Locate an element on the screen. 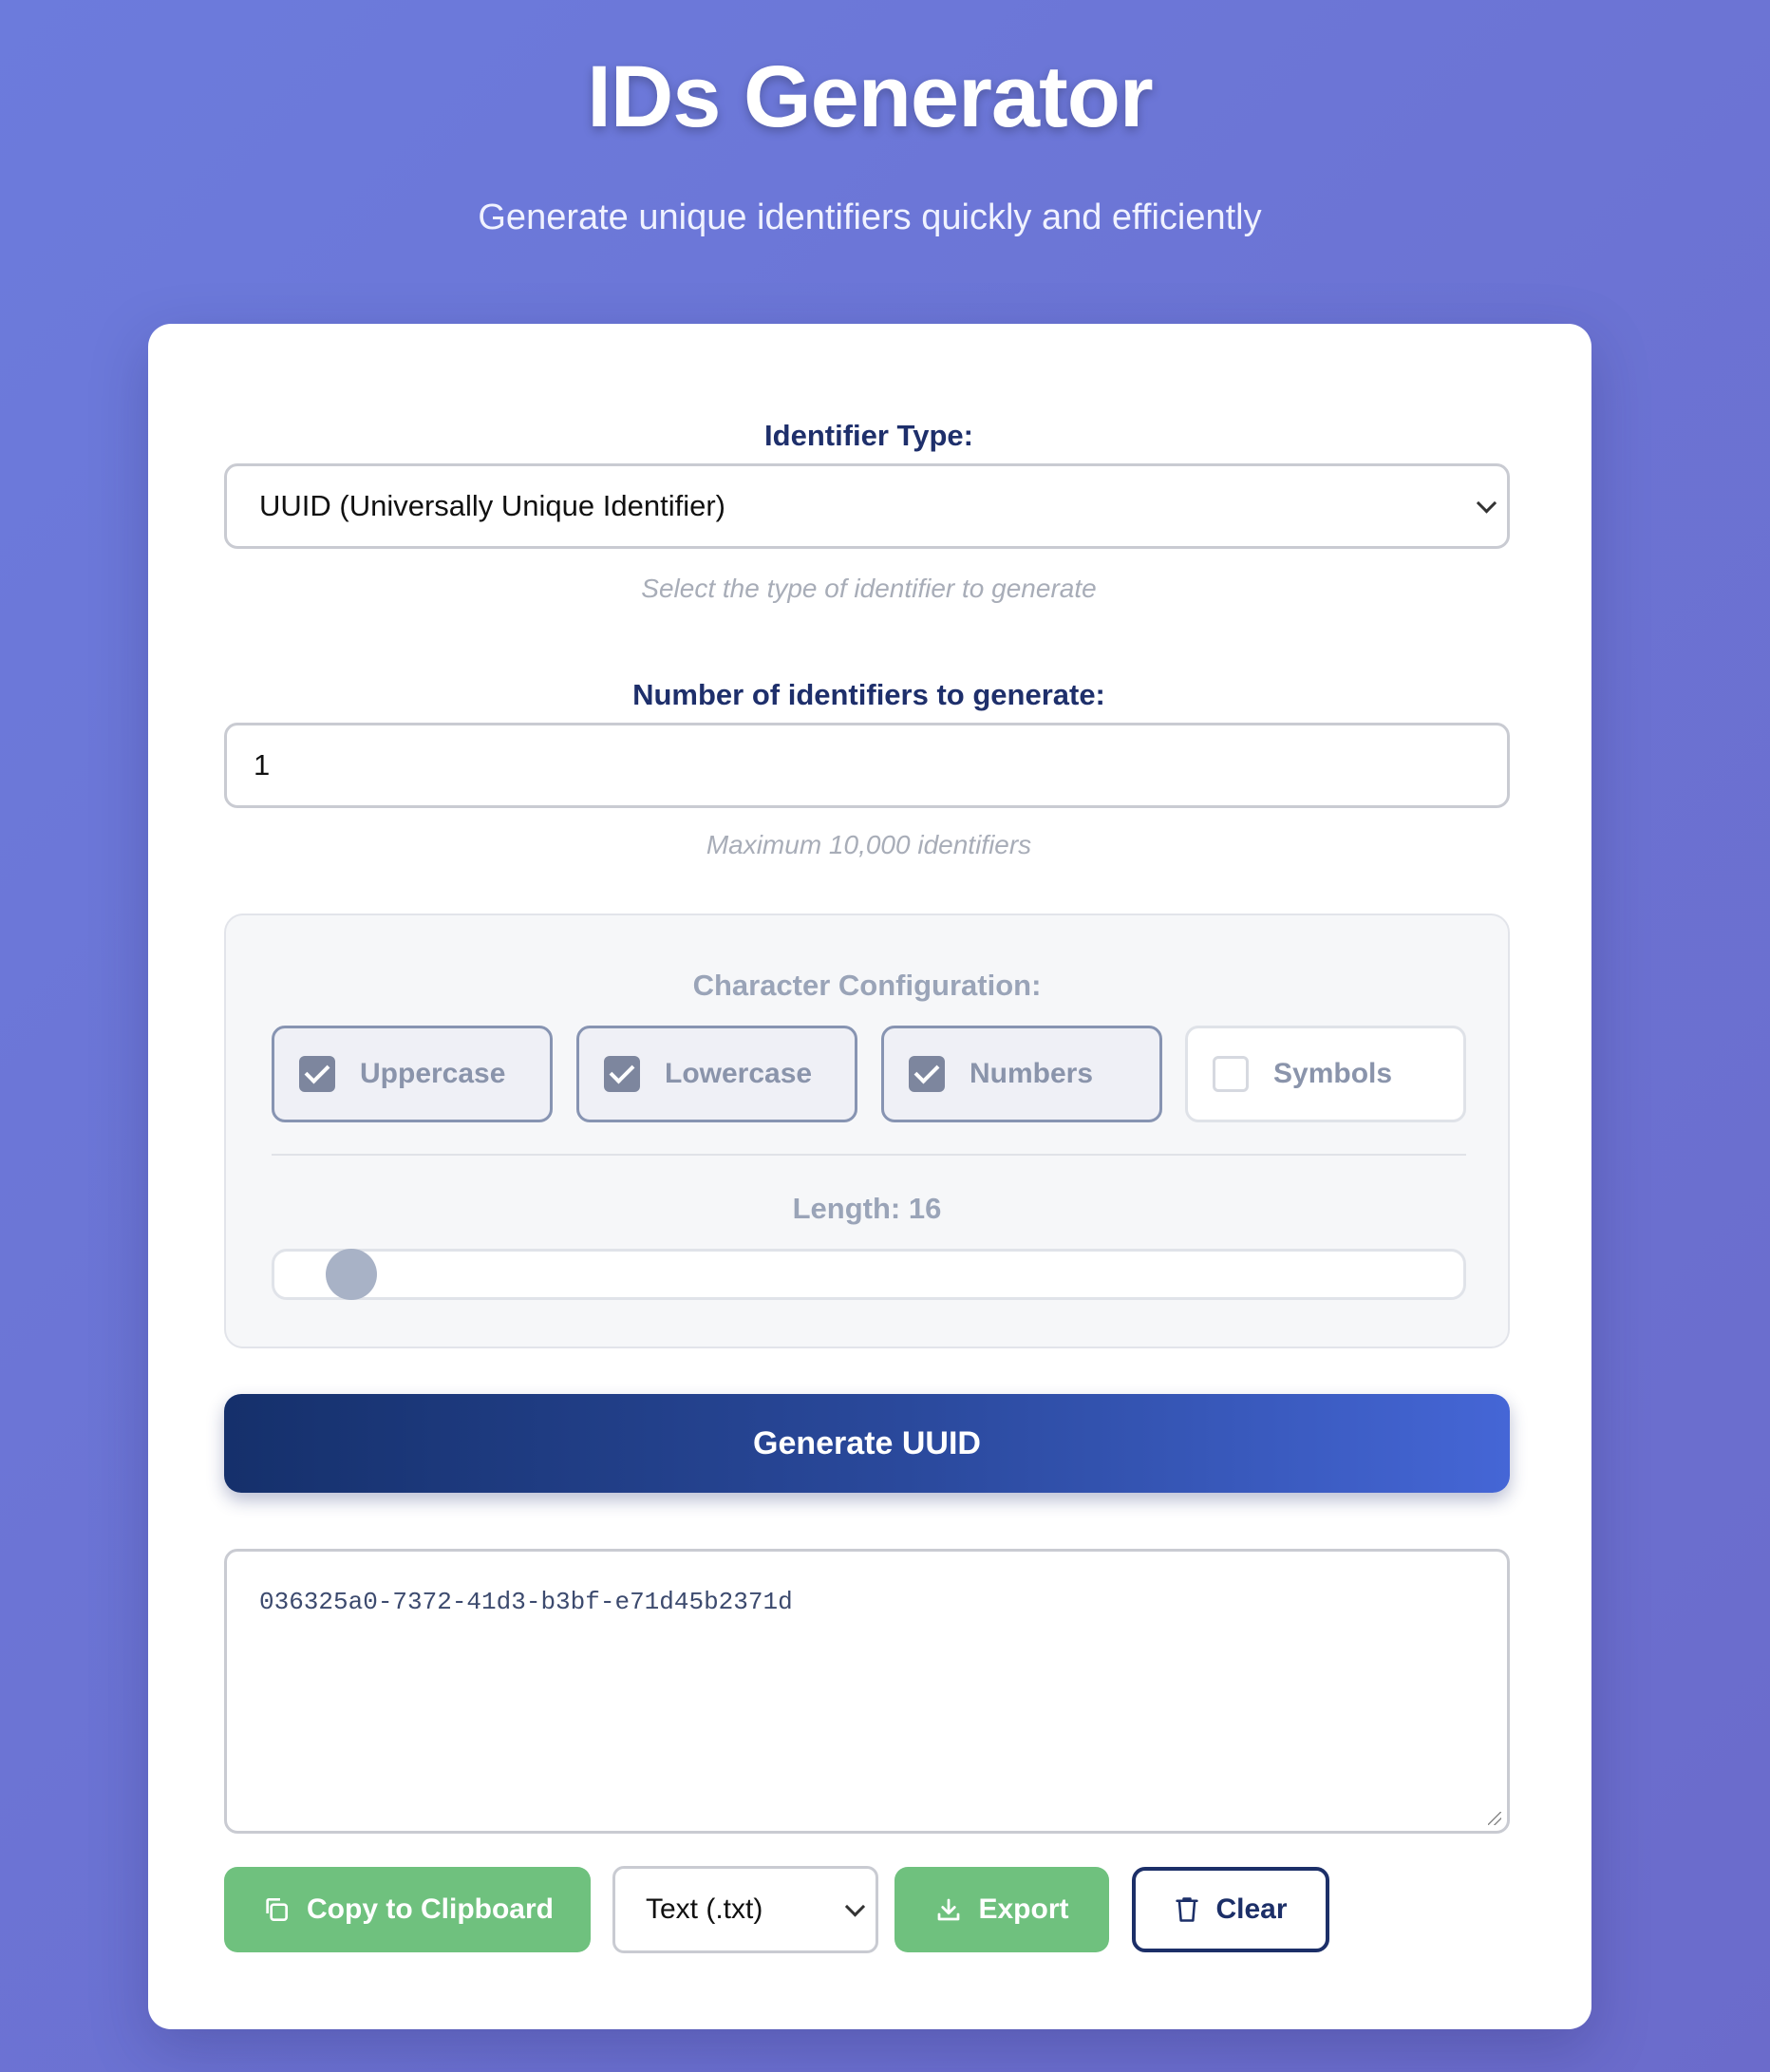 This screenshot has height=2072, width=1770. output-text: 036325a0-7372-41d3-b3bf-e71d45b2371d is located at coordinates (526, 1602).